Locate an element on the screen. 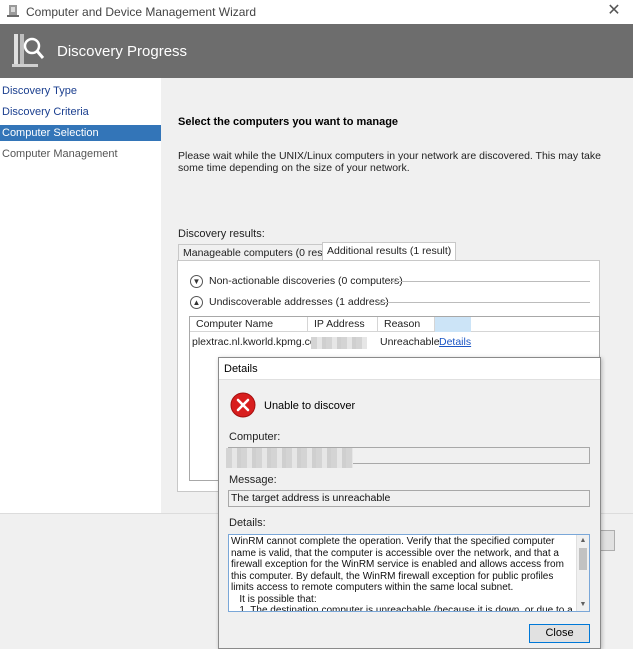  tab-additional-results: Additional results (1 result) is located at coordinates (389, 251).